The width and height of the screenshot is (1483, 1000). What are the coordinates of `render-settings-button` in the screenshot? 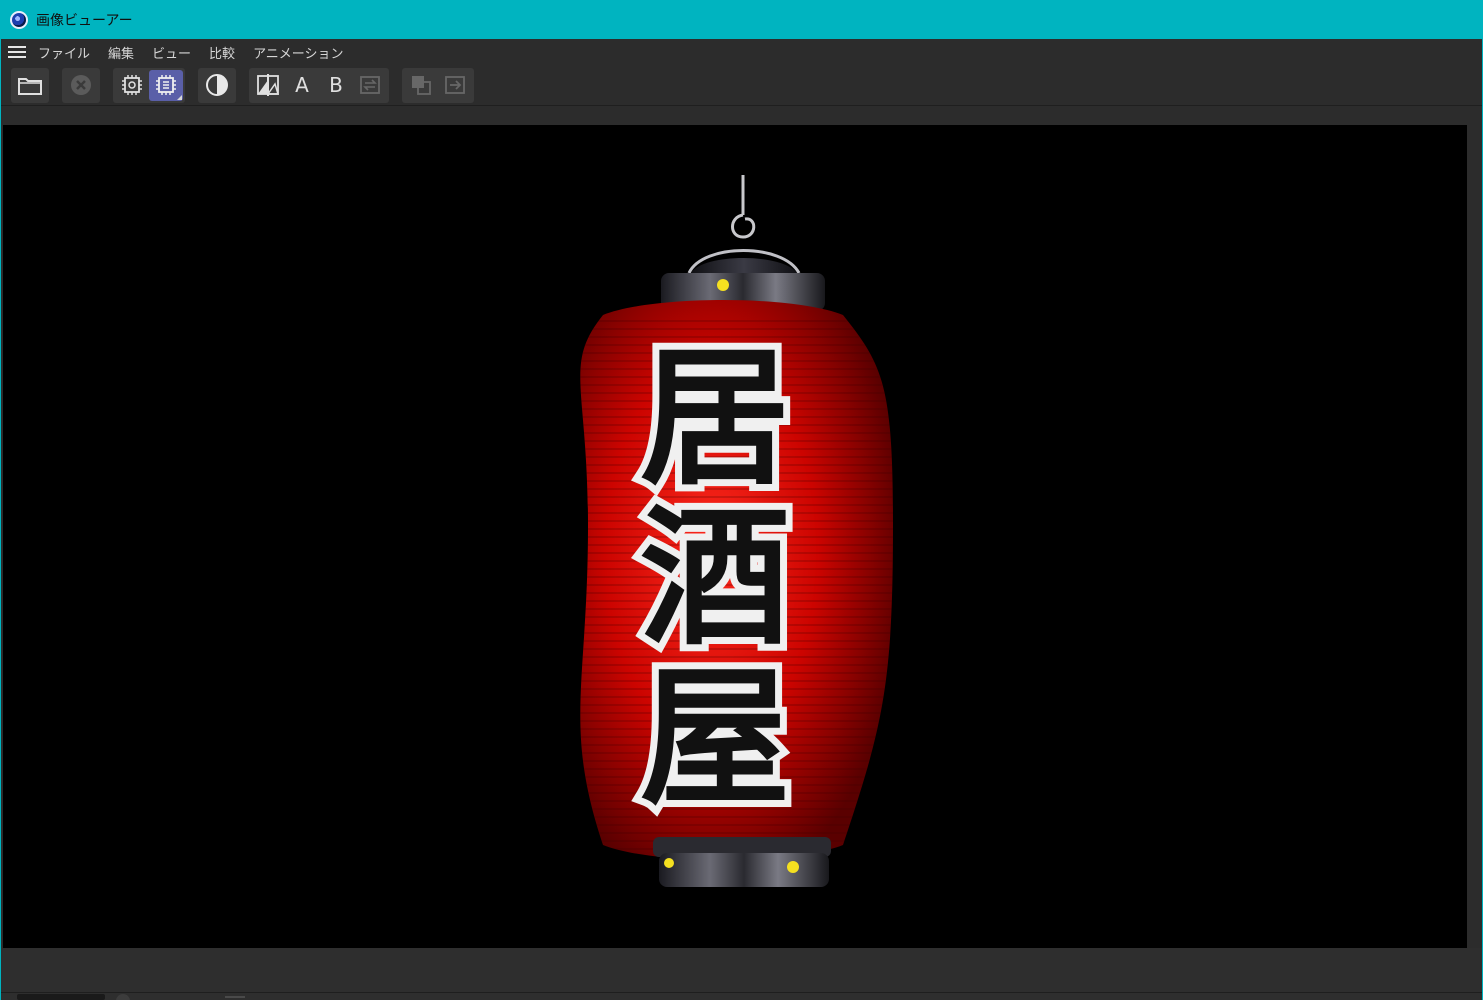 It's located at (132, 85).